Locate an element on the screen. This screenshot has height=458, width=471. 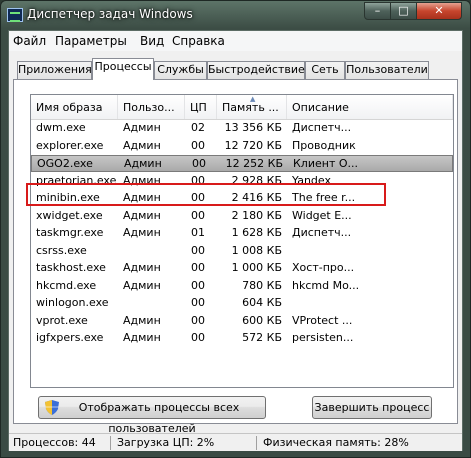
cell-cpu: 01 is located at coordinates (198, 232).